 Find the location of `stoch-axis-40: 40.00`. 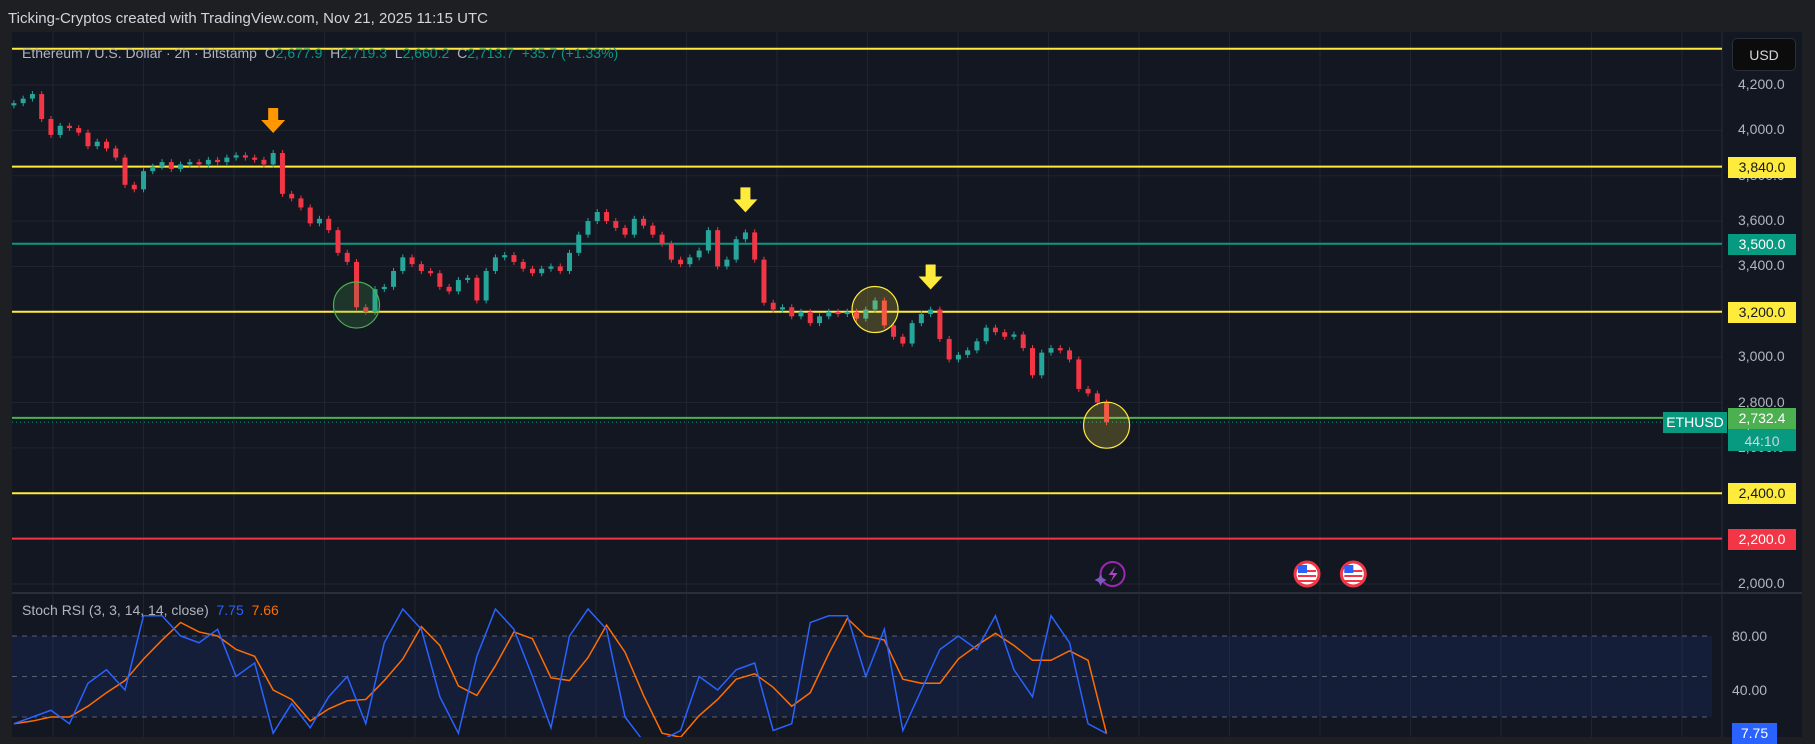

stoch-axis-40: 40.00 is located at coordinates (1750, 690).